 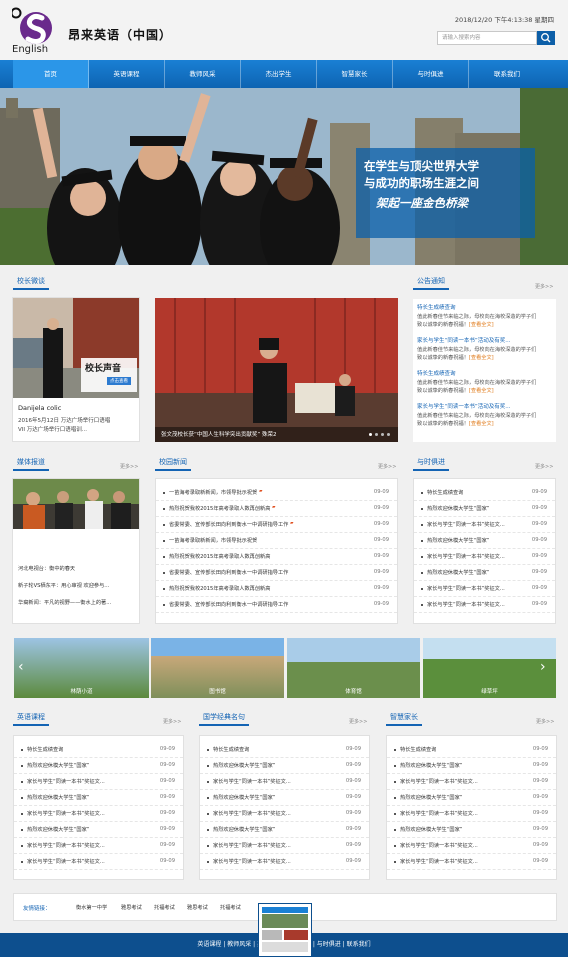 I want to click on notice-title: 公告通知, so click(x=431, y=283).